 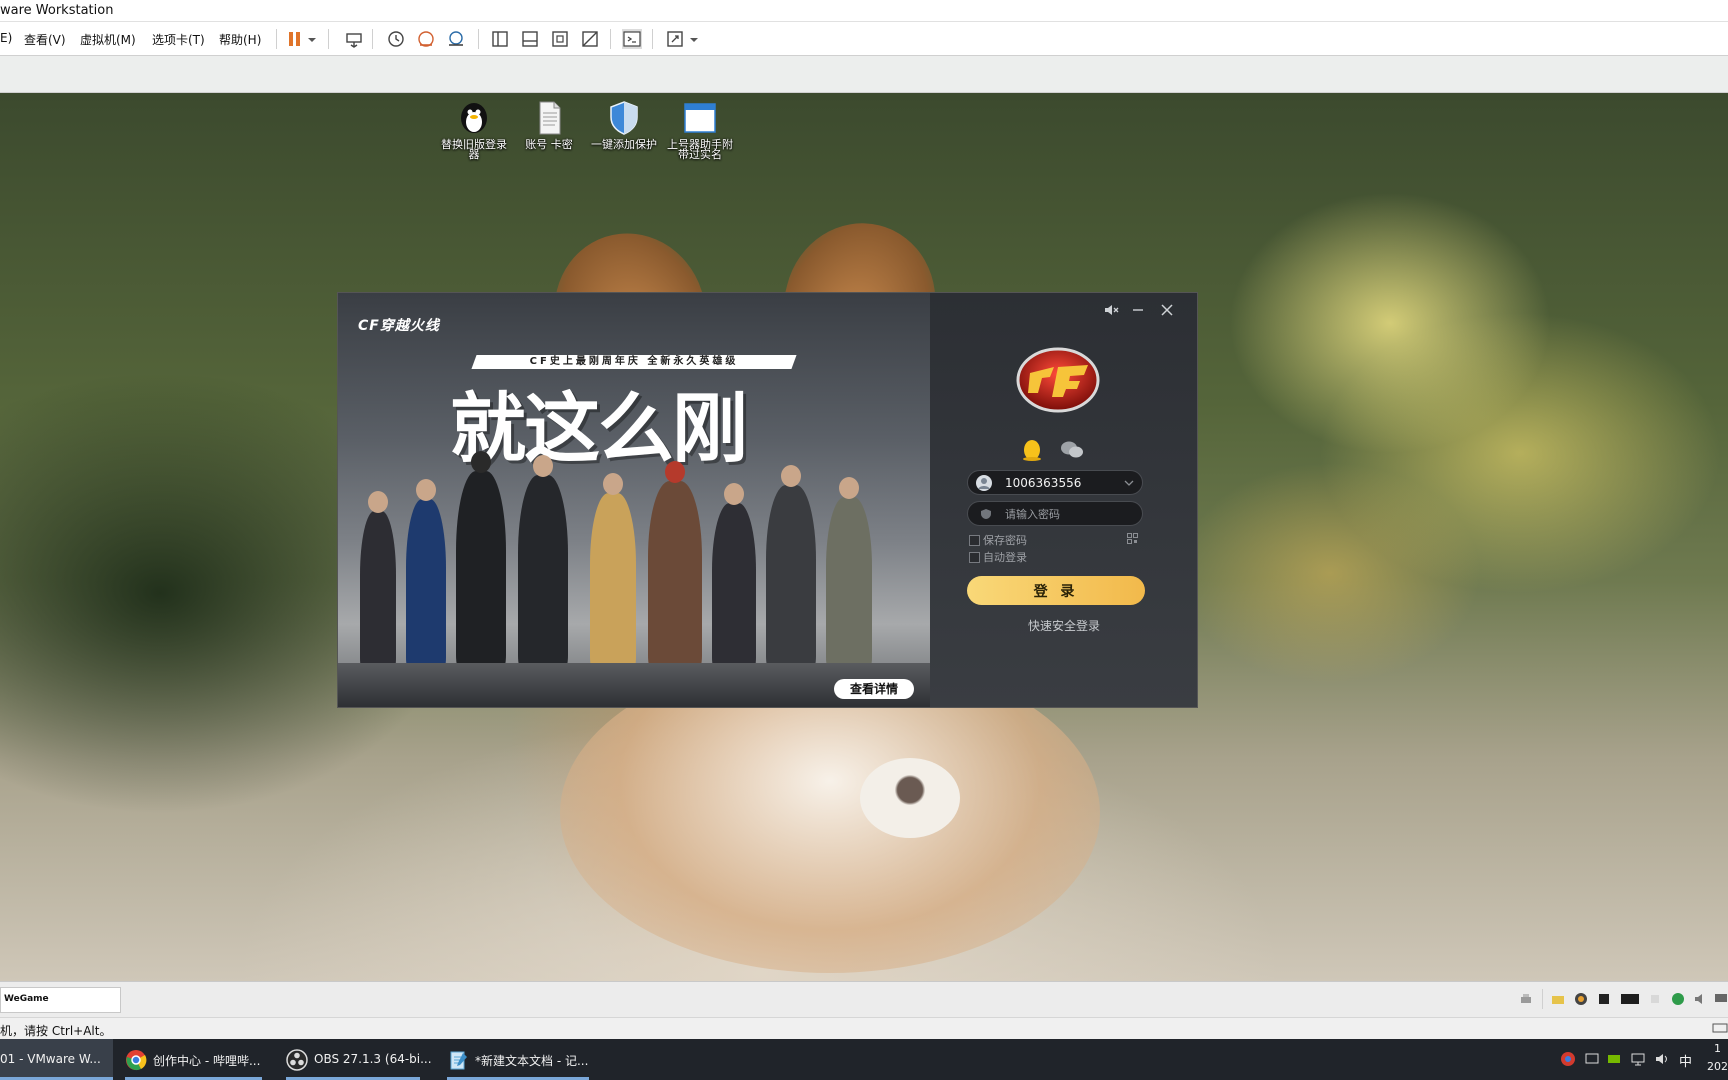 I want to click on menu-tabs: 选项卡(T), so click(x=178, y=39).